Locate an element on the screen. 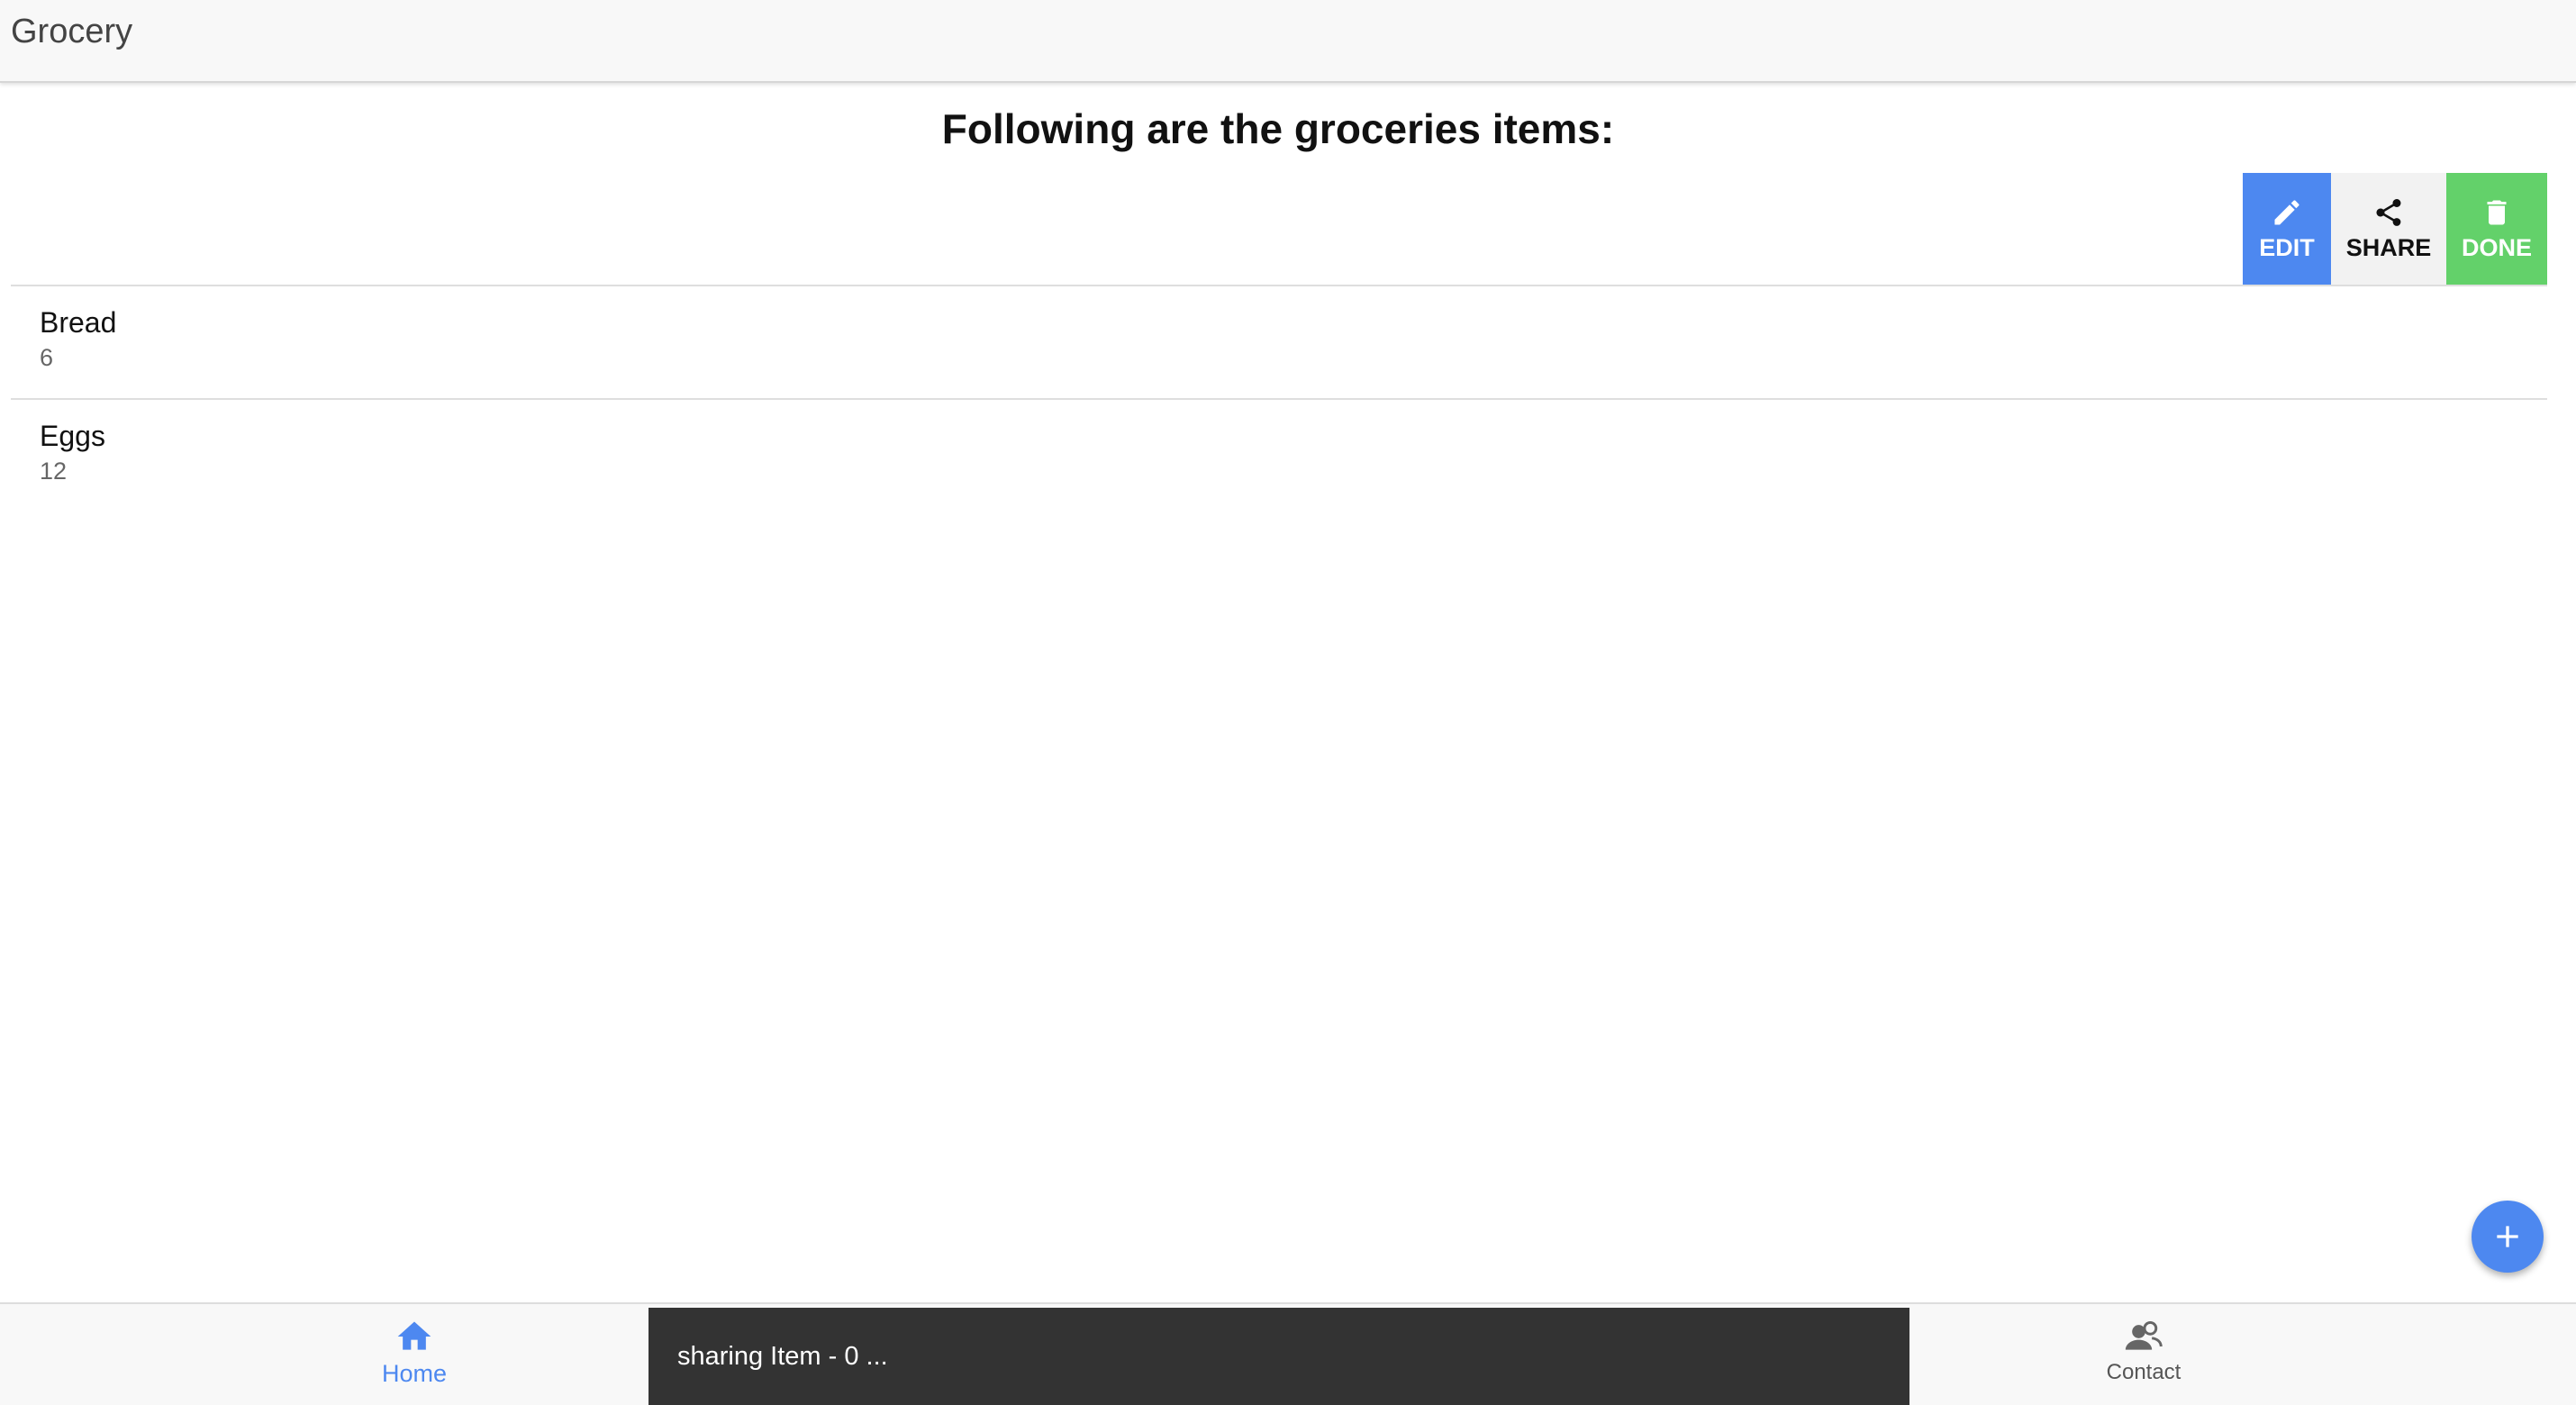 The height and width of the screenshot is (1405, 2576). tab-home-label: Home is located at coordinates (415, 1373).